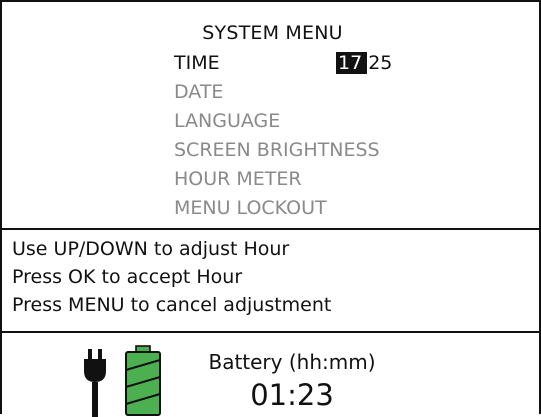 The height and width of the screenshot is (417, 541). I want to click on menu-title: SYSTEM MENU, so click(272, 33).